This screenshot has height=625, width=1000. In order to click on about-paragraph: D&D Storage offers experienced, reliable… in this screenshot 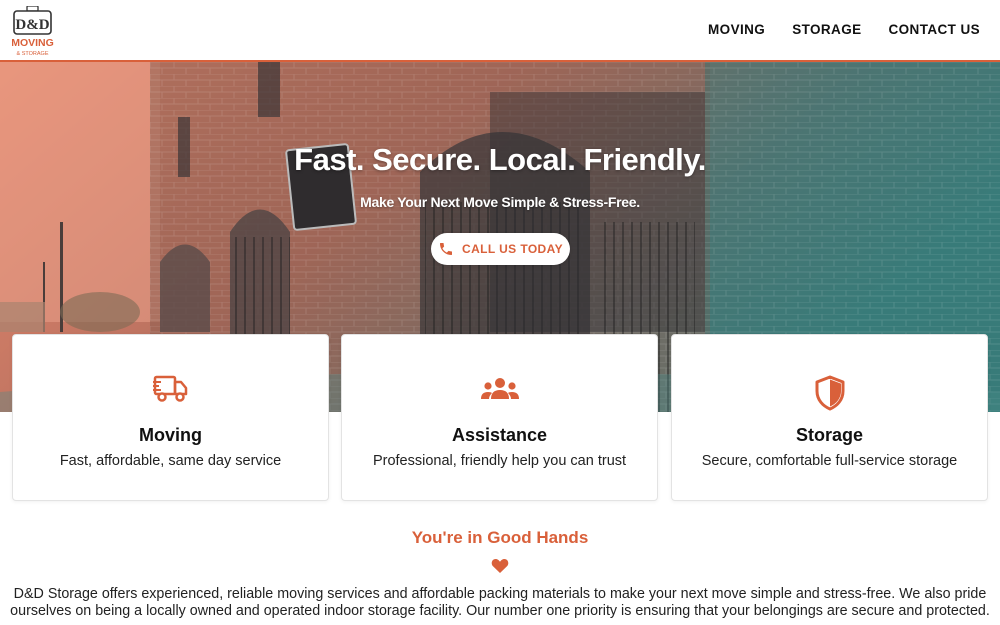, I will do `click(500, 602)`.